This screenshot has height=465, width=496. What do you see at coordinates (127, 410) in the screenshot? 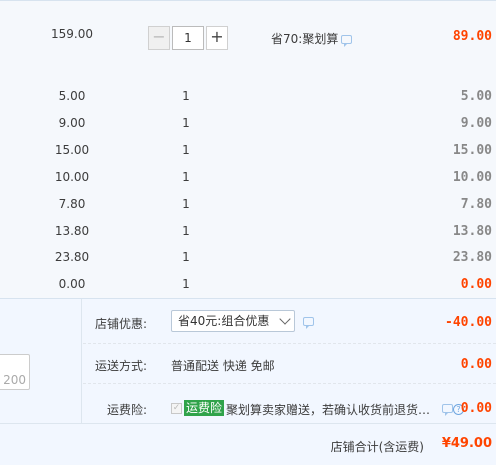
I see `insurance-label: 运费险:` at bounding box center [127, 410].